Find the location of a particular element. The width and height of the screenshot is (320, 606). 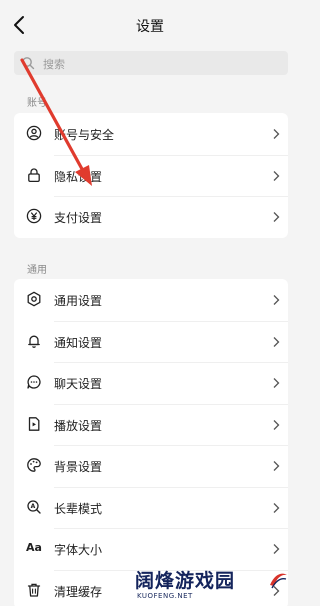

list-item-label: 长辈模式 is located at coordinates (78, 508).